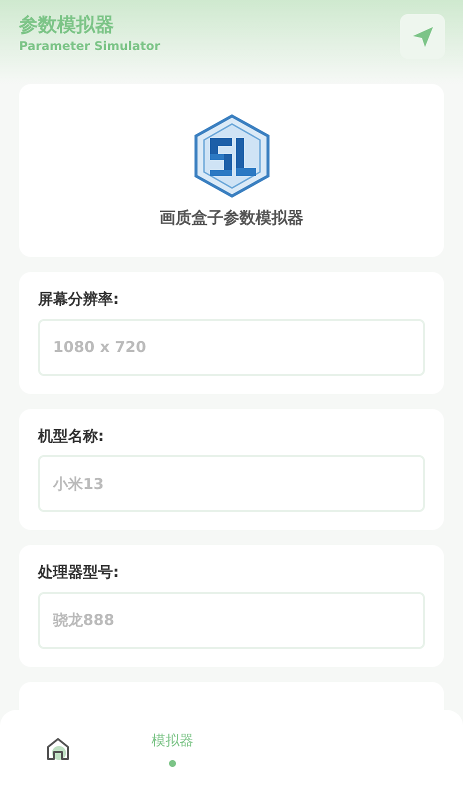 The height and width of the screenshot is (787, 463). What do you see at coordinates (71, 436) in the screenshot?
I see `field-label: 机型名称:` at bounding box center [71, 436].